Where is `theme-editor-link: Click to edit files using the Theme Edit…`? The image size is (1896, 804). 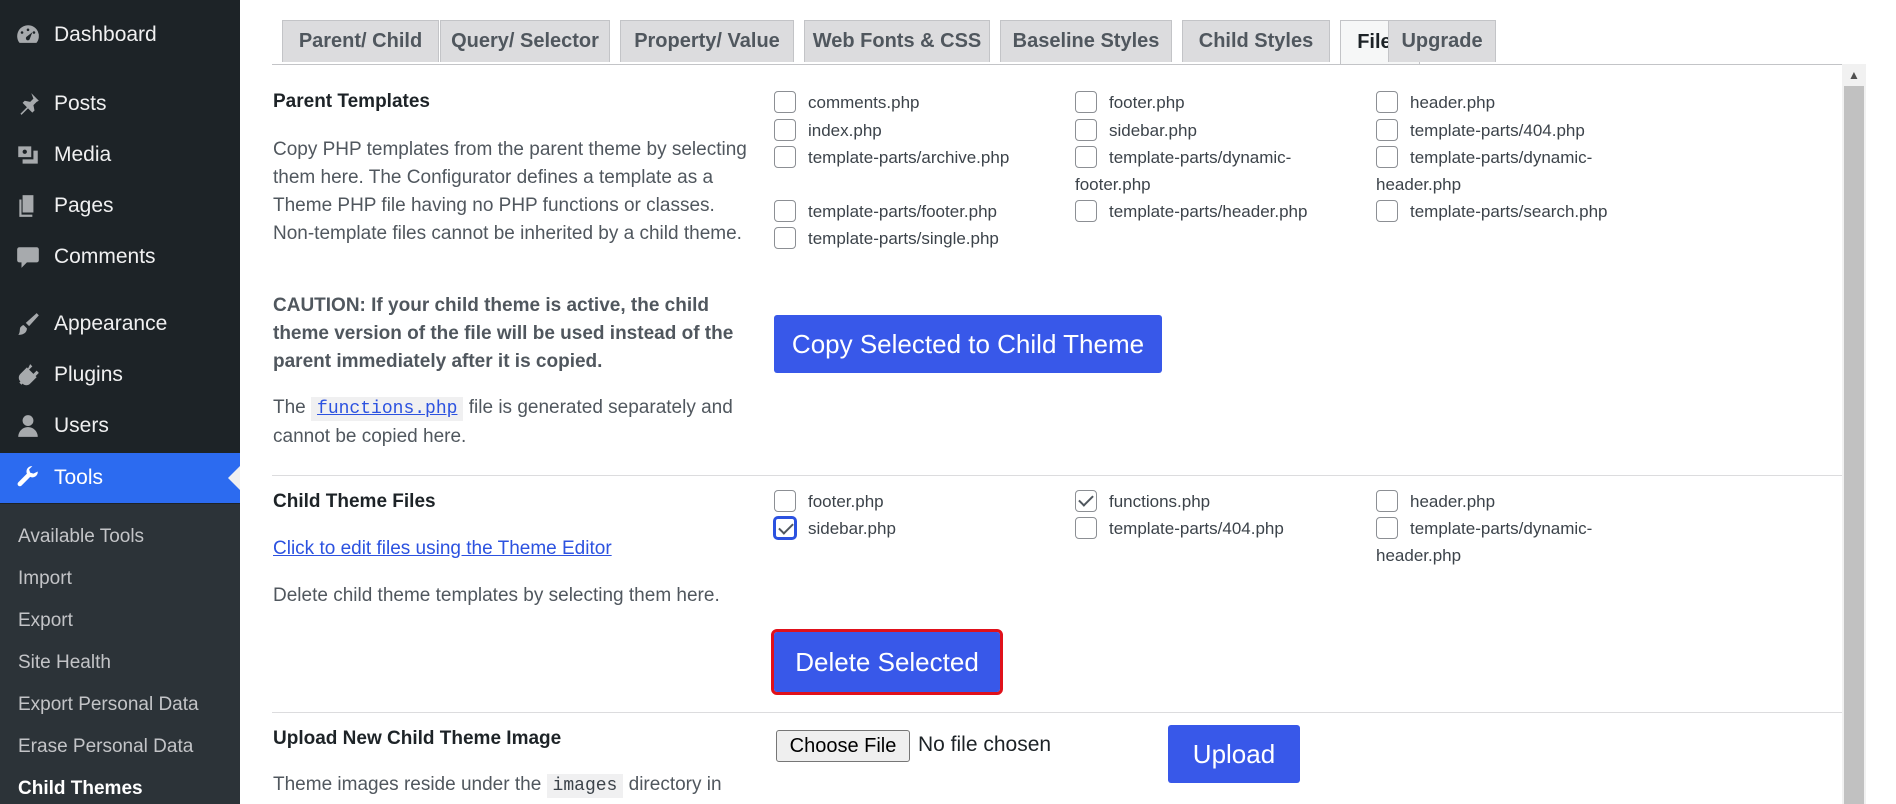 theme-editor-link: Click to edit files using the Theme Edit… is located at coordinates (442, 549).